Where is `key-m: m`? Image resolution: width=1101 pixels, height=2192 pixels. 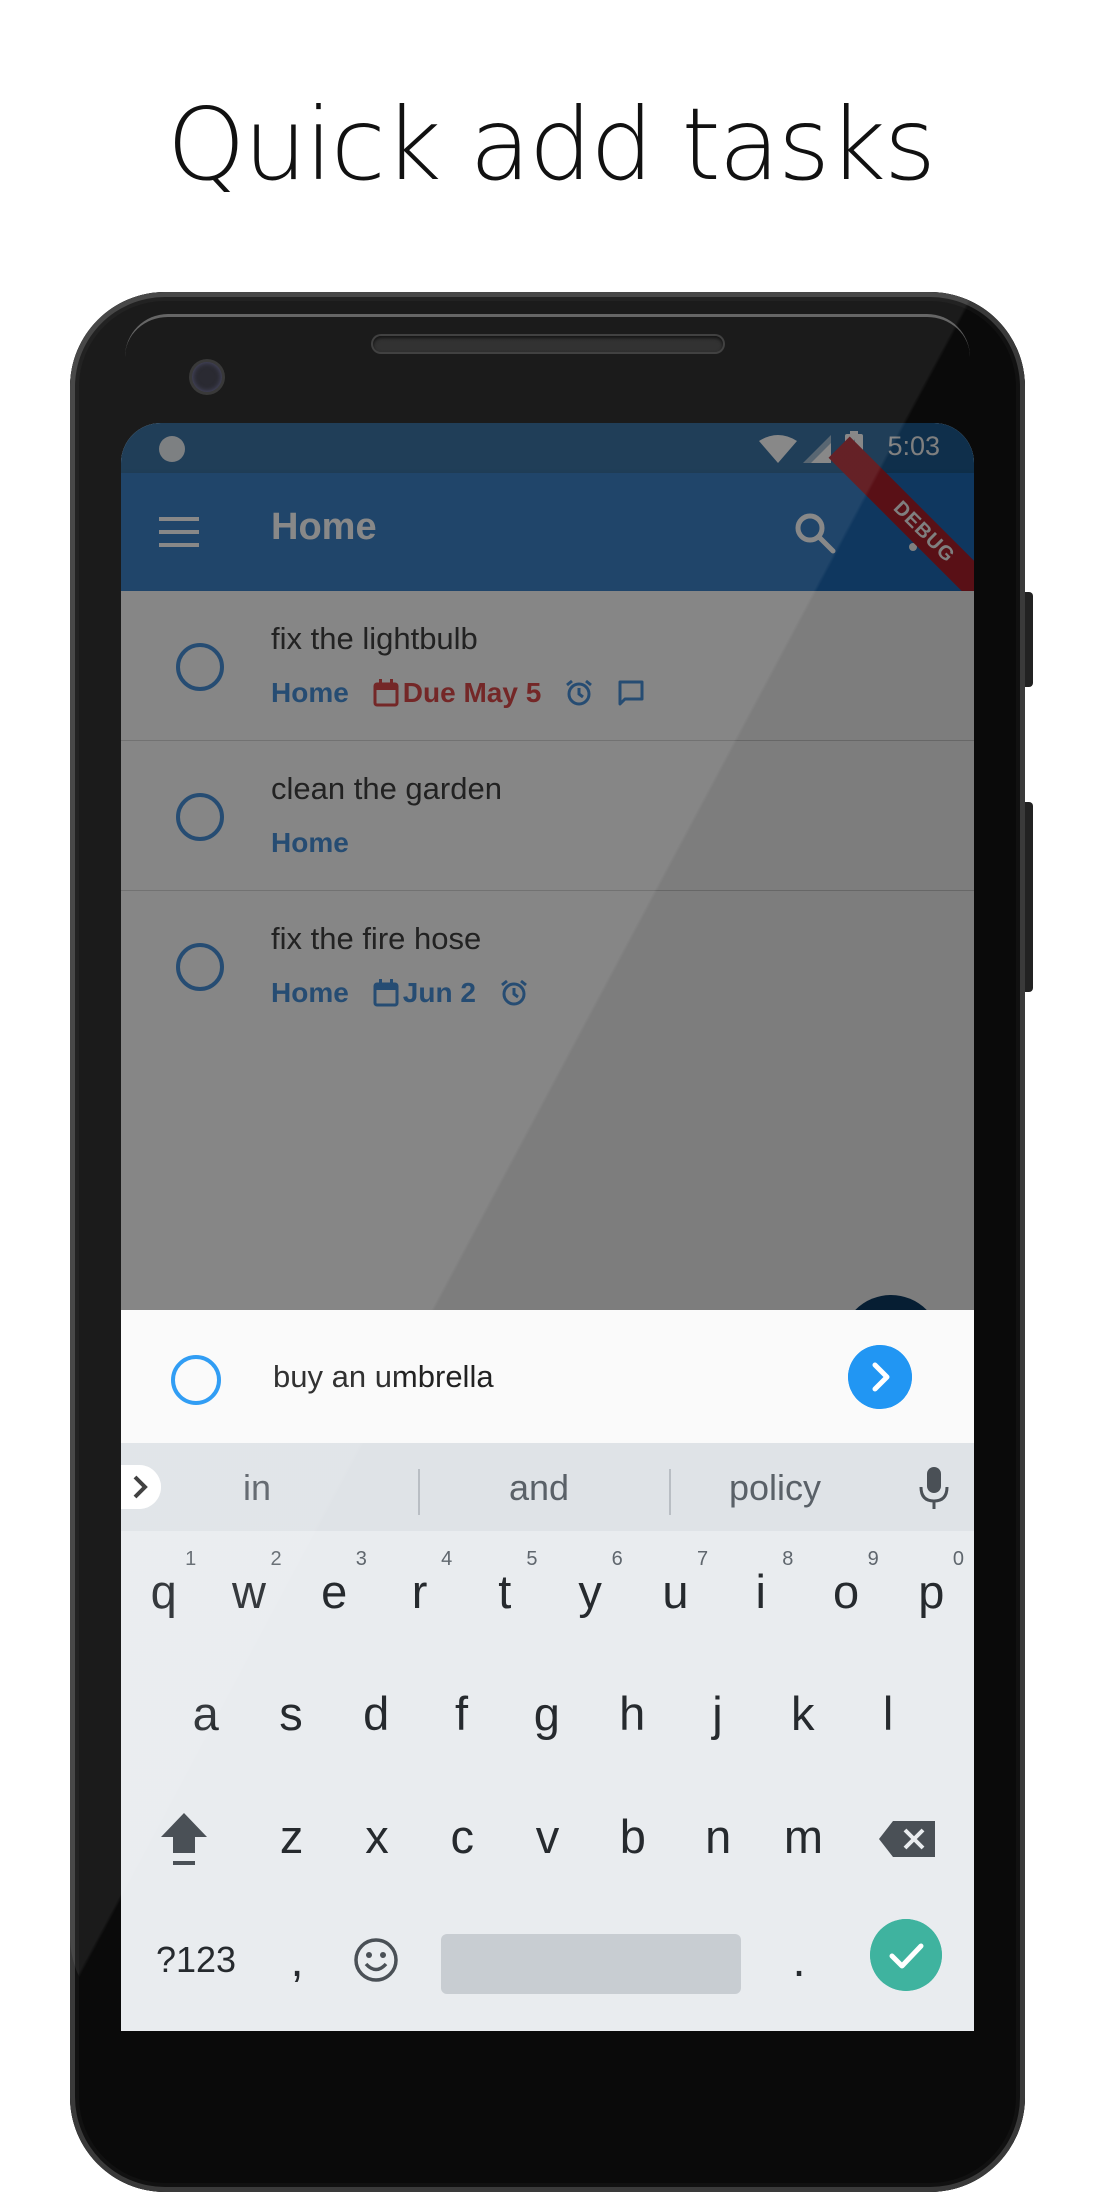
key-m: m is located at coordinates (803, 1837).